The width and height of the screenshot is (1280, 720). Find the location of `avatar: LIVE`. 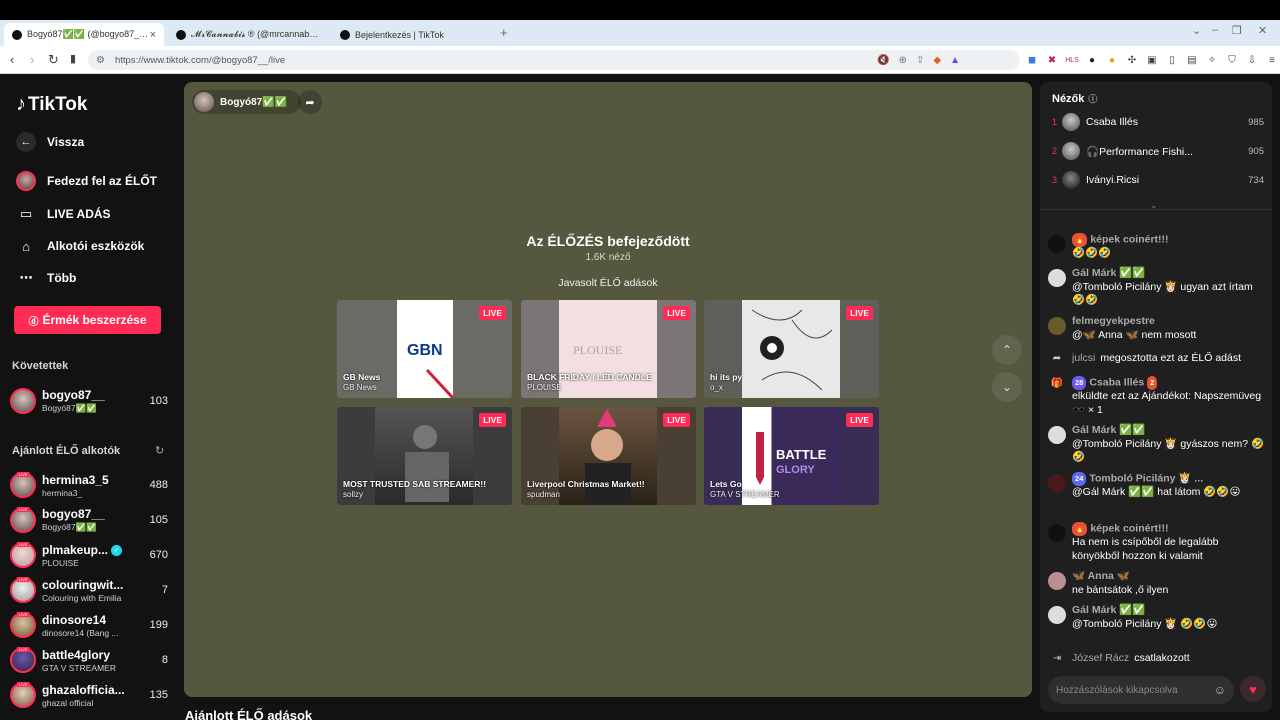

avatar: LIVE is located at coordinates (23, 660).